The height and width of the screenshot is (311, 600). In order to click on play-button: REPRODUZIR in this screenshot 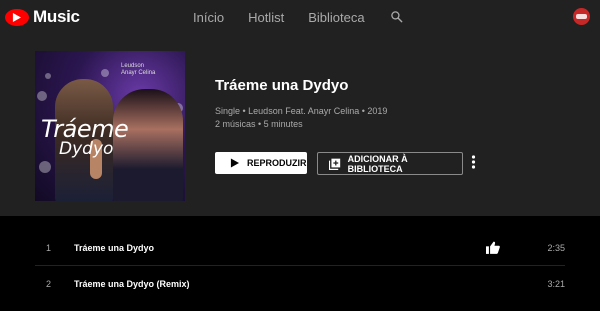, I will do `click(261, 163)`.